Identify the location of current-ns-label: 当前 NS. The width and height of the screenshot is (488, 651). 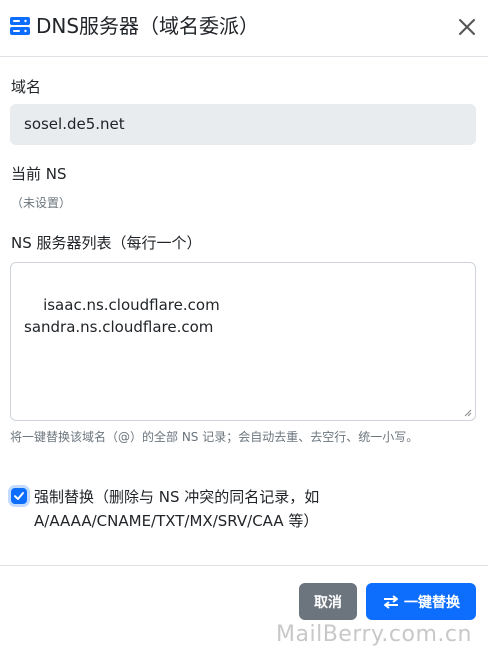
(39, 174).